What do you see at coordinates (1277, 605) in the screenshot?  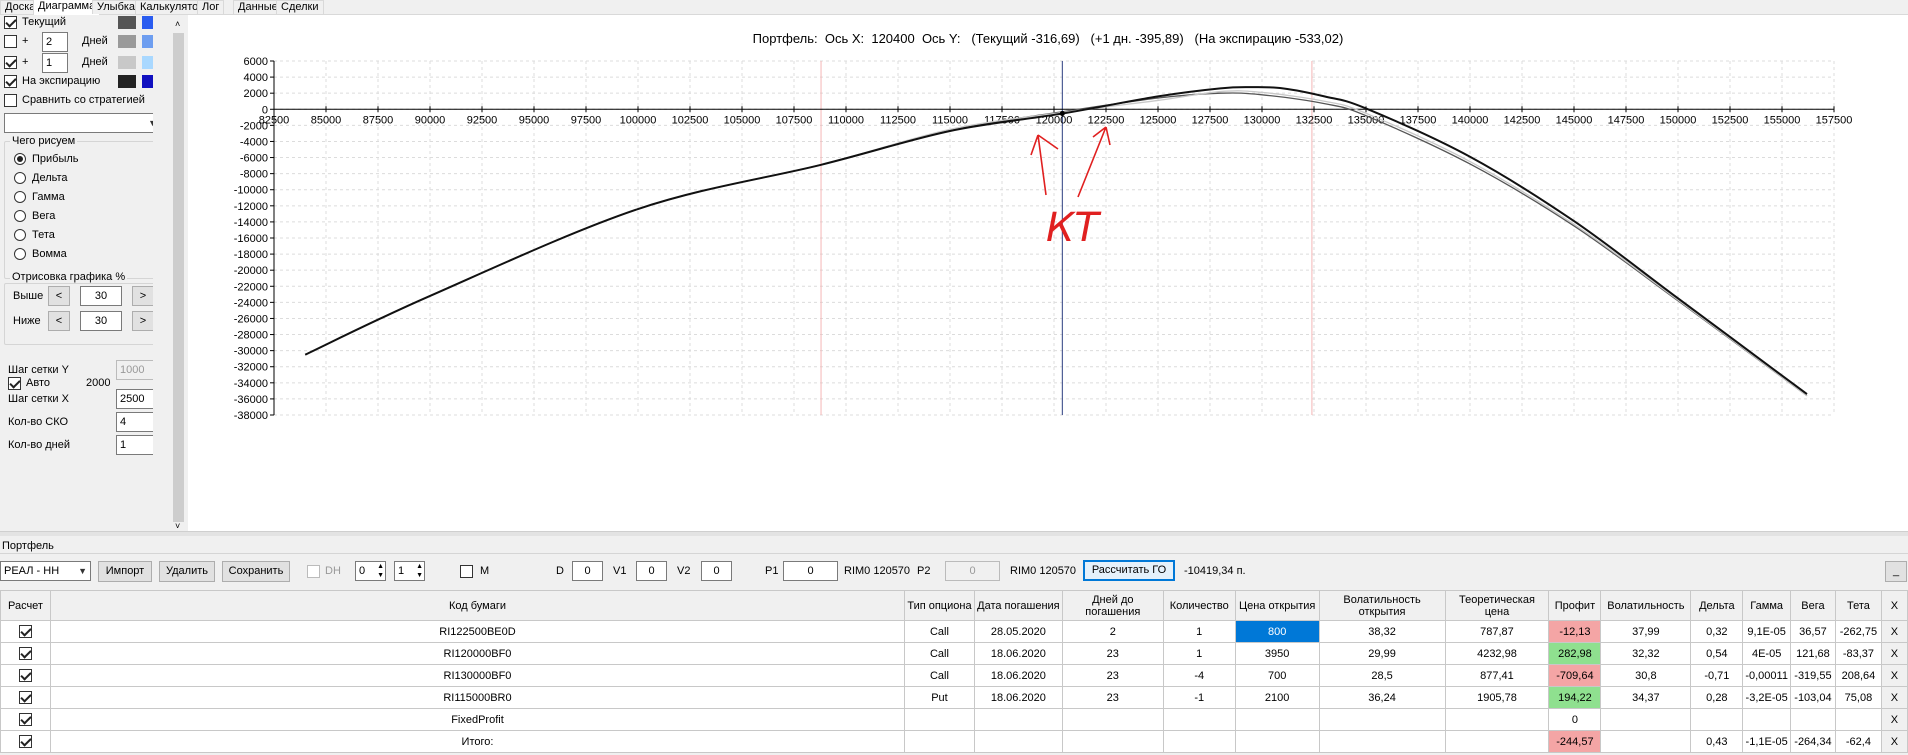 I see `col-header-open-price: Цена открытия` at bounding box center [1277, 605].